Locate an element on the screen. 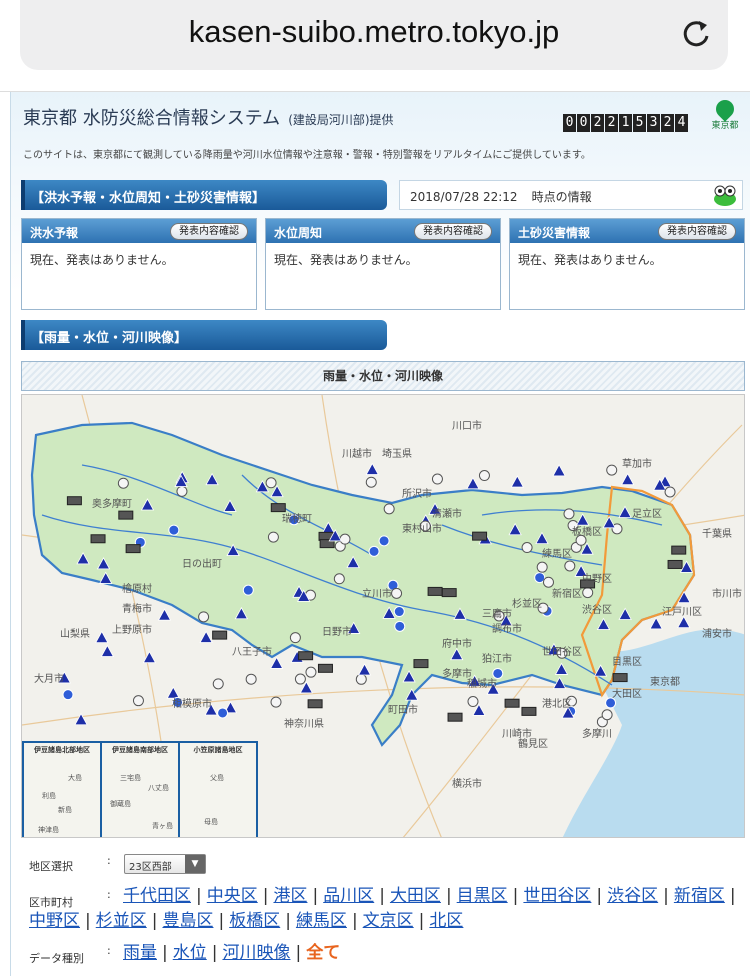 The height and width of the screenshot is (976, 750). all-types-link: 全て is located at coordinates (323, 953).